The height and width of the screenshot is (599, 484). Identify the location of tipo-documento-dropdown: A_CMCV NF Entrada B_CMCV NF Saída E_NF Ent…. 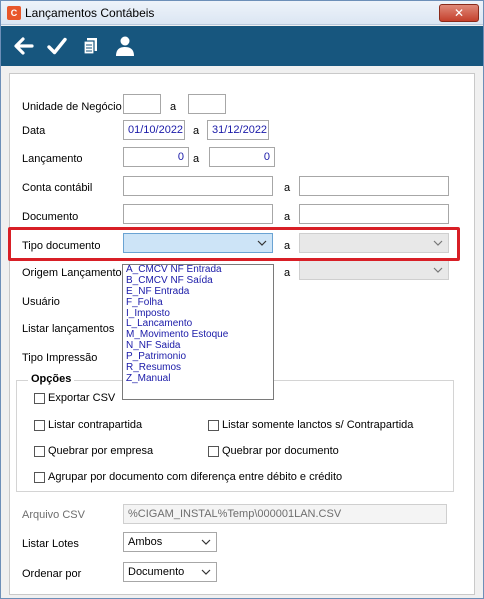
(198, 332).